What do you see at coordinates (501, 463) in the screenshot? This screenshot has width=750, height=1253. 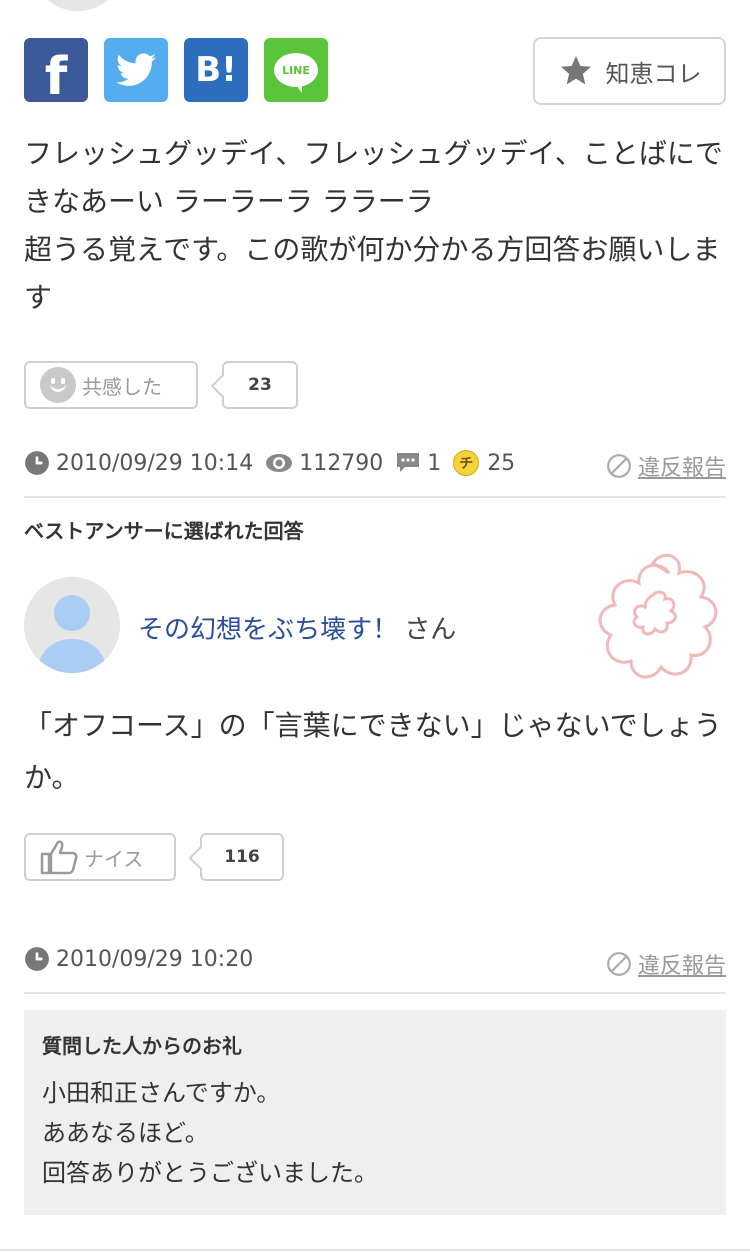 I see `coin-count: 25` at bounding box center [501, 463].